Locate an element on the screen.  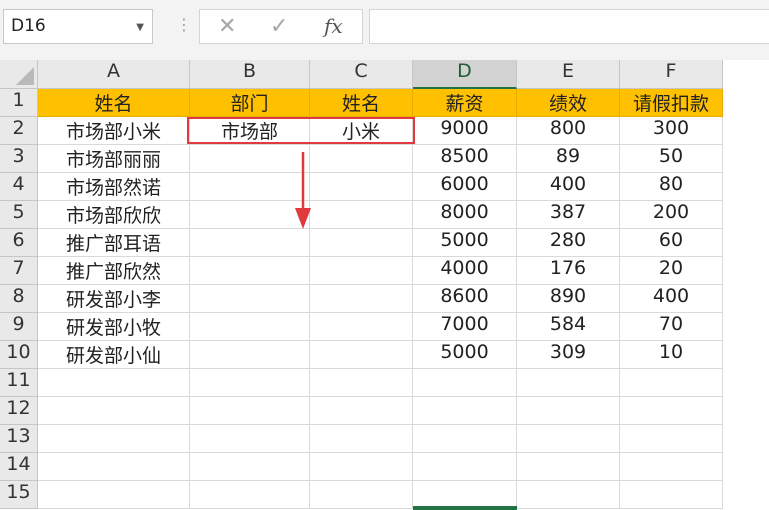
cell-d2: 9000 is located at coordinates (465, 131).